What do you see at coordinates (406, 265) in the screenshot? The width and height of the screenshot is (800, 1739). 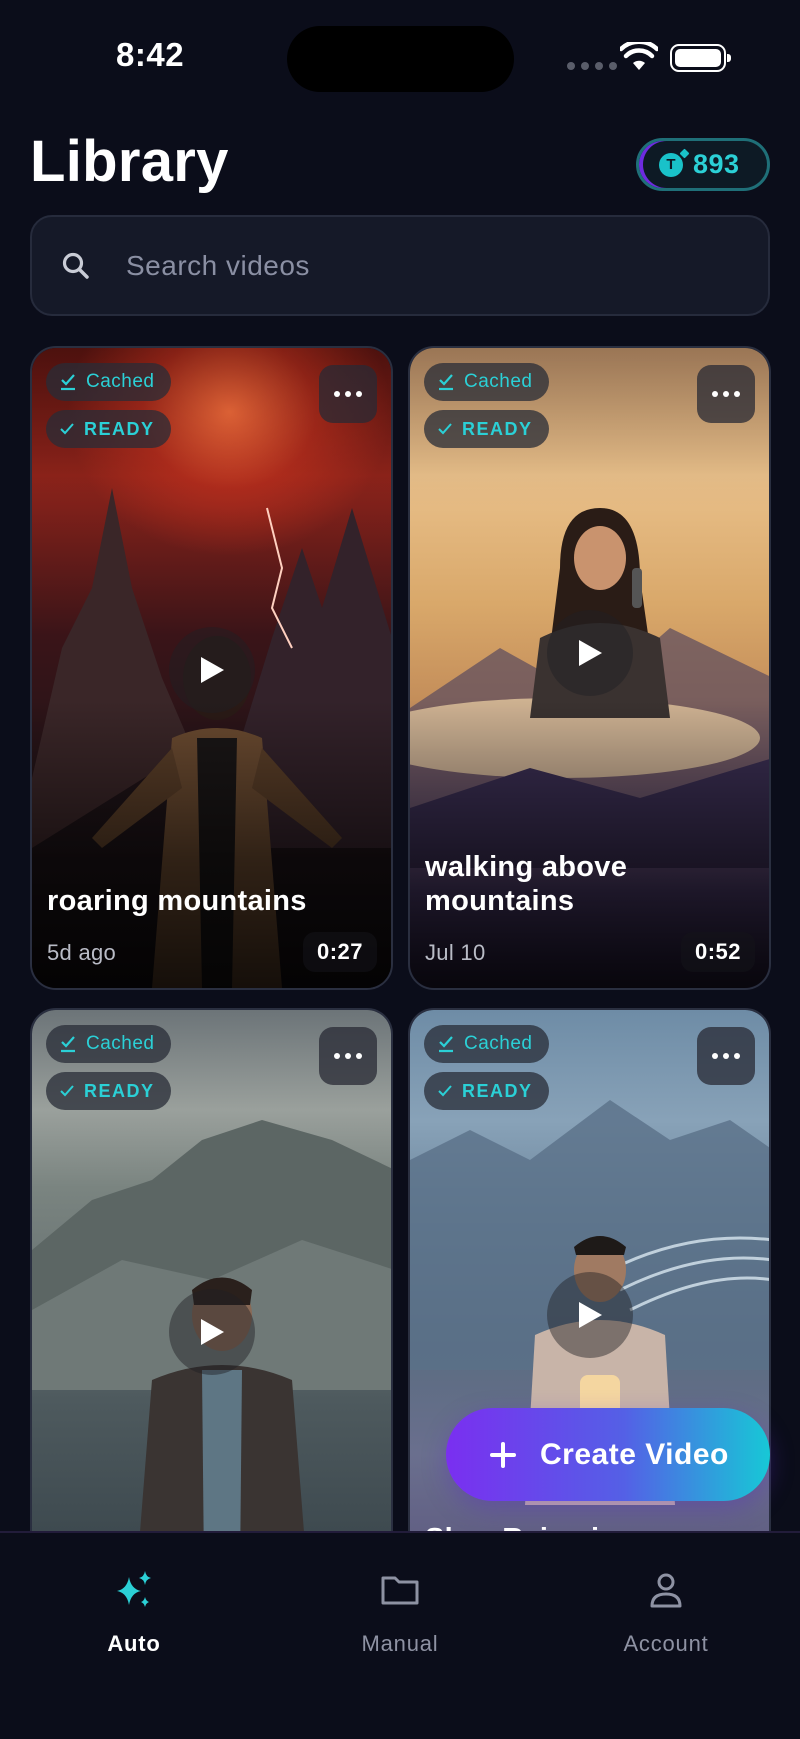 I see `search-input` at bounding box center [406, 265].